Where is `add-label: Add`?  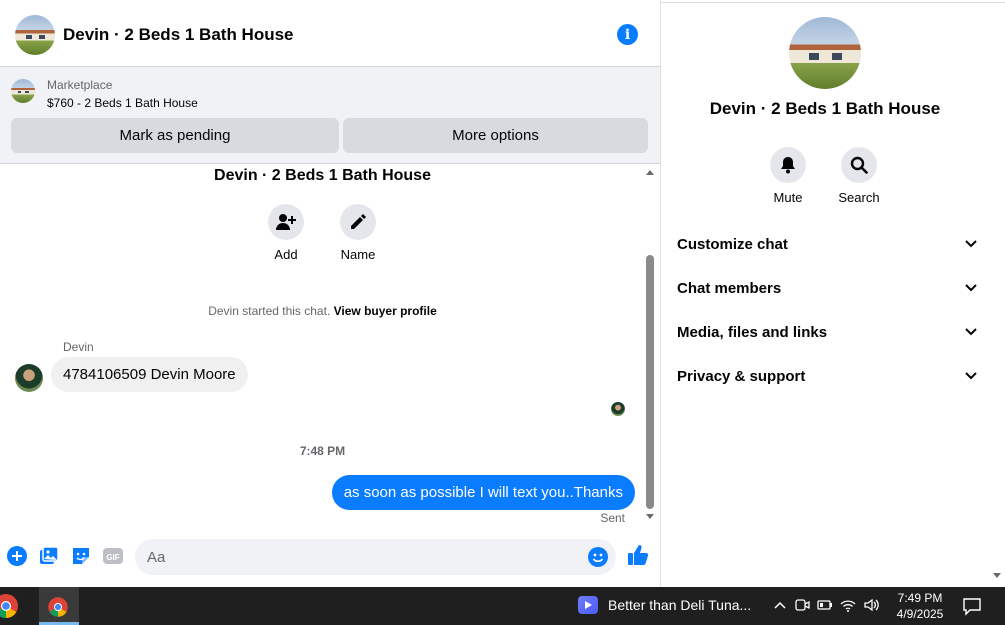 add-label: Add is located at coordinates (286, 254).